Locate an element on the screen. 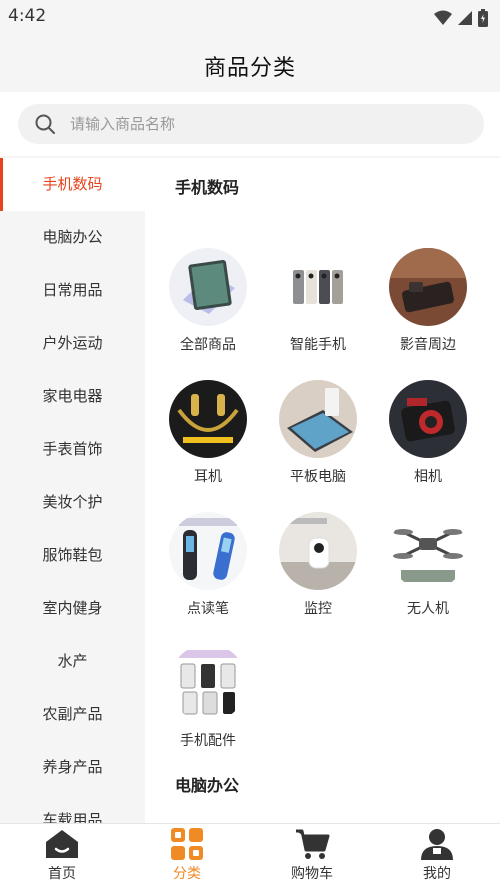 The height and width of the screenshot is (887, 500). section-title: 电脑办公 is located at coordinates (207, 785).